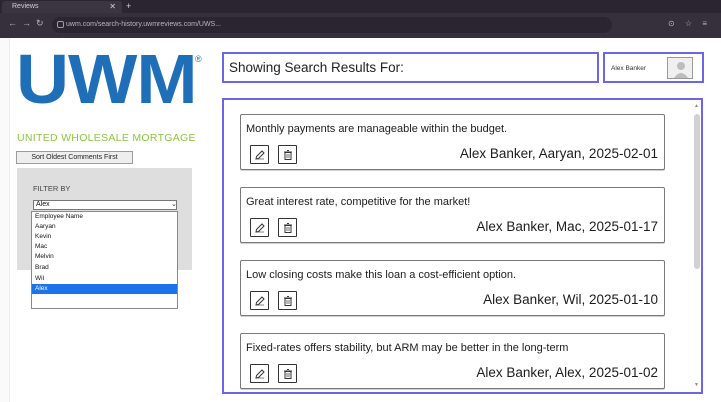  What do you see at coordinates (26, 23) in the screenshot?
I see `forward-icon: →` at bounding box center [26, 23].